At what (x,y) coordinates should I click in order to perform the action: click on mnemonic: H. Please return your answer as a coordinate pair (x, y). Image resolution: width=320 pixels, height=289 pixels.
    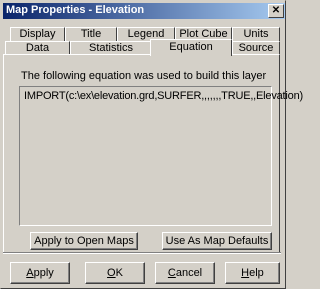
    Looking at the image, I should click on (245, 273).